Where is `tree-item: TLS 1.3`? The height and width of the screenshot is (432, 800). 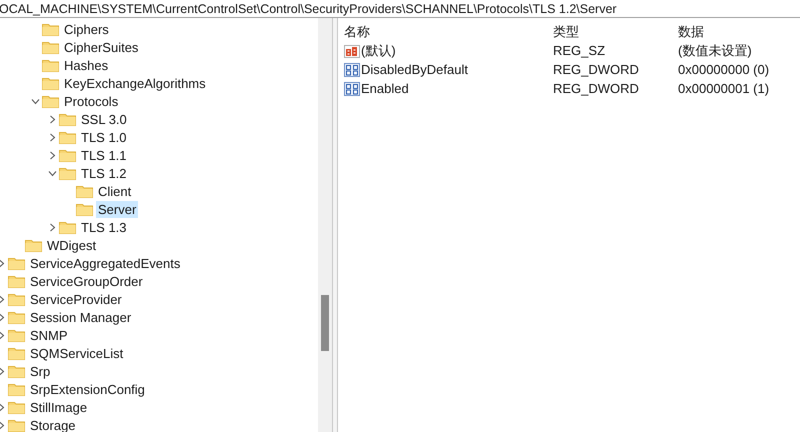
tree-item: TLS 1.3 is located at coordinates (104, 227).